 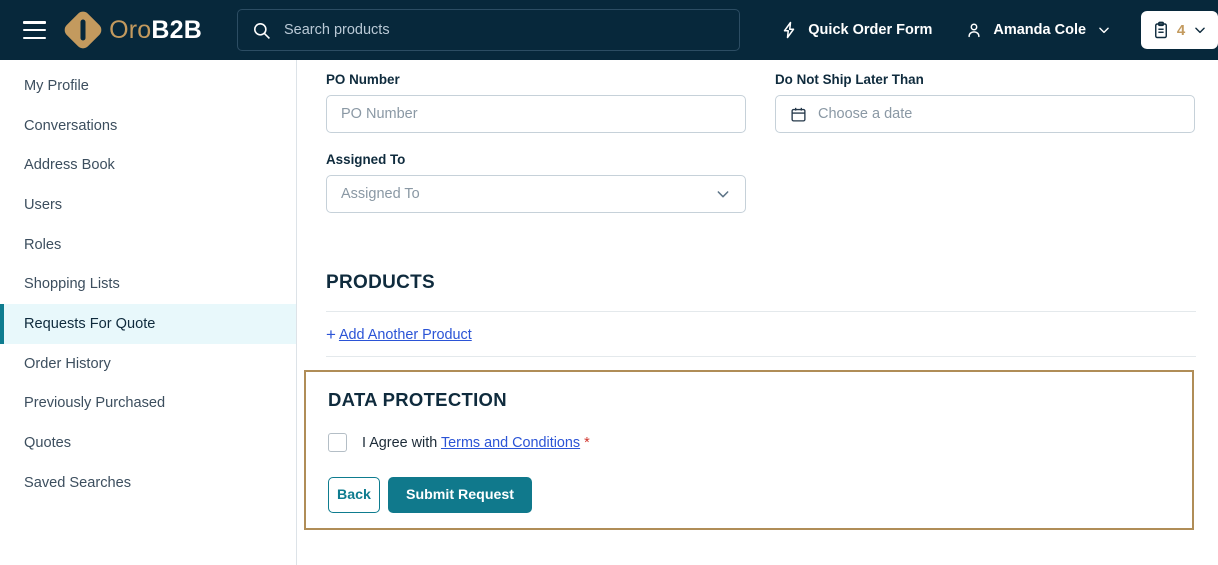 I want to click on hamburger-menu-icon, so click(x=35, y=30).